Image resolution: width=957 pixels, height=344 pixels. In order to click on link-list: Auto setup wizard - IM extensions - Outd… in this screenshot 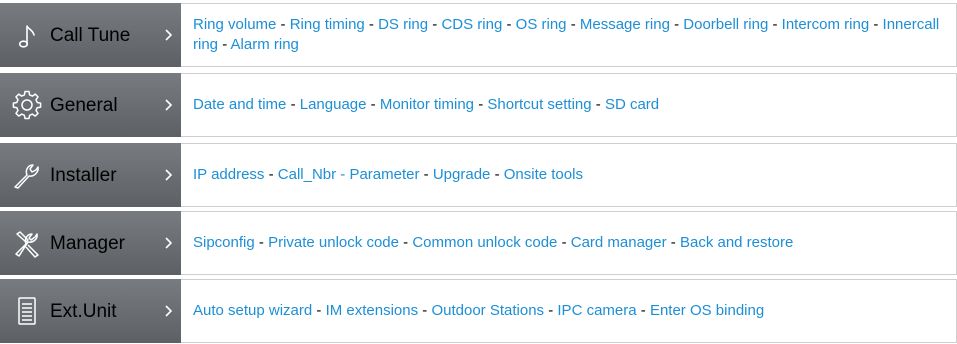, I will do `click(478, 311)`.